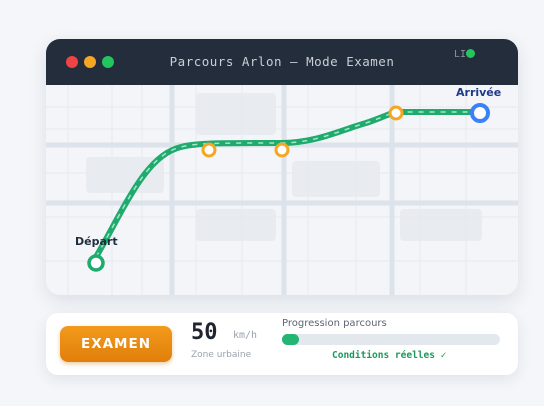 Image resolution: width=544 pixels, height=406 pixels. I want to click on live-status-icon, so click(470, 53).